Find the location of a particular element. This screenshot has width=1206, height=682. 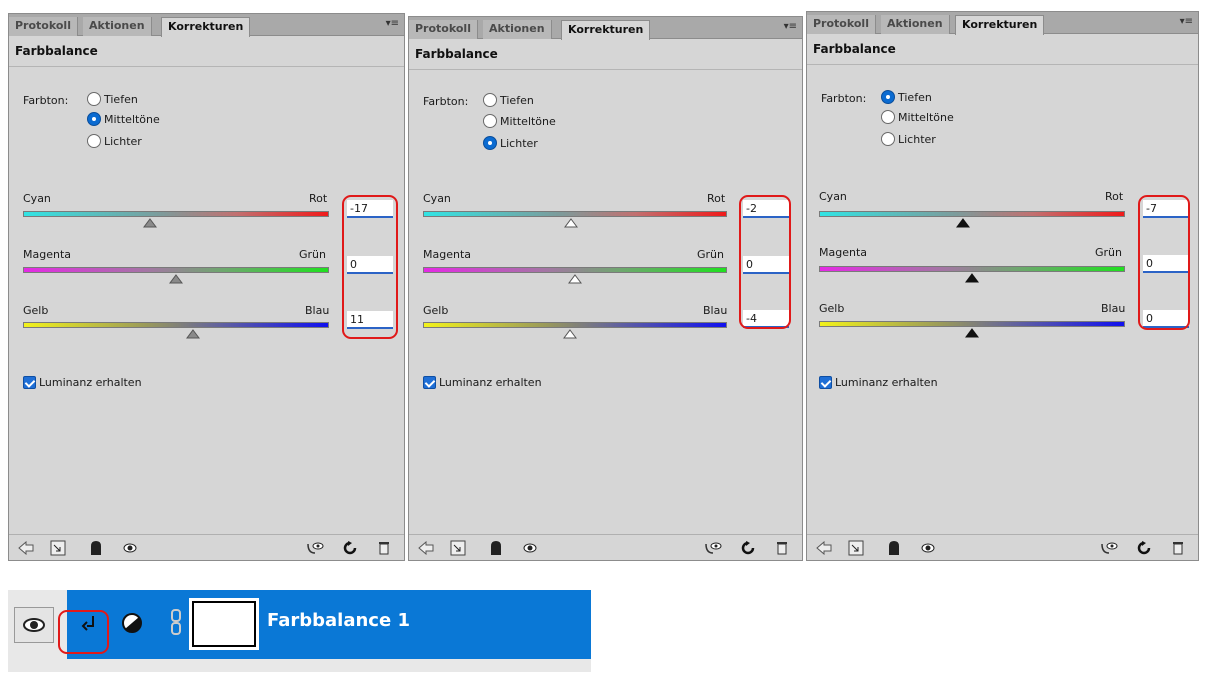

layer-selection-highlight: Farbbalance 1 is located at coordinates (329, 624).